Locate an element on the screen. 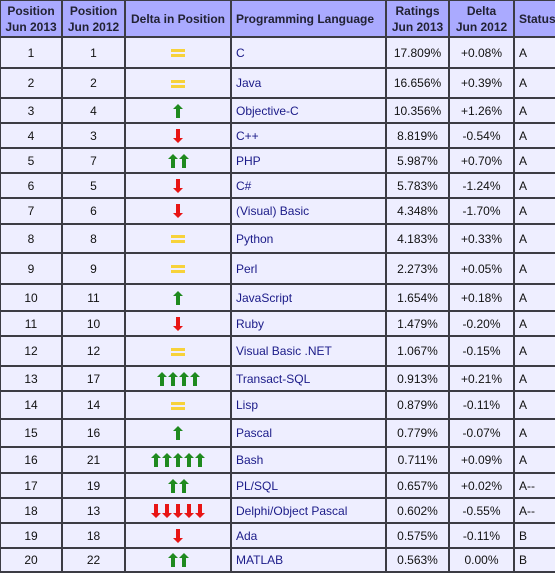 Image resolution: width=555 pixels, height=574 pixels. language-link: Delphi/Object Pascal is located at coordinates (308, 510).